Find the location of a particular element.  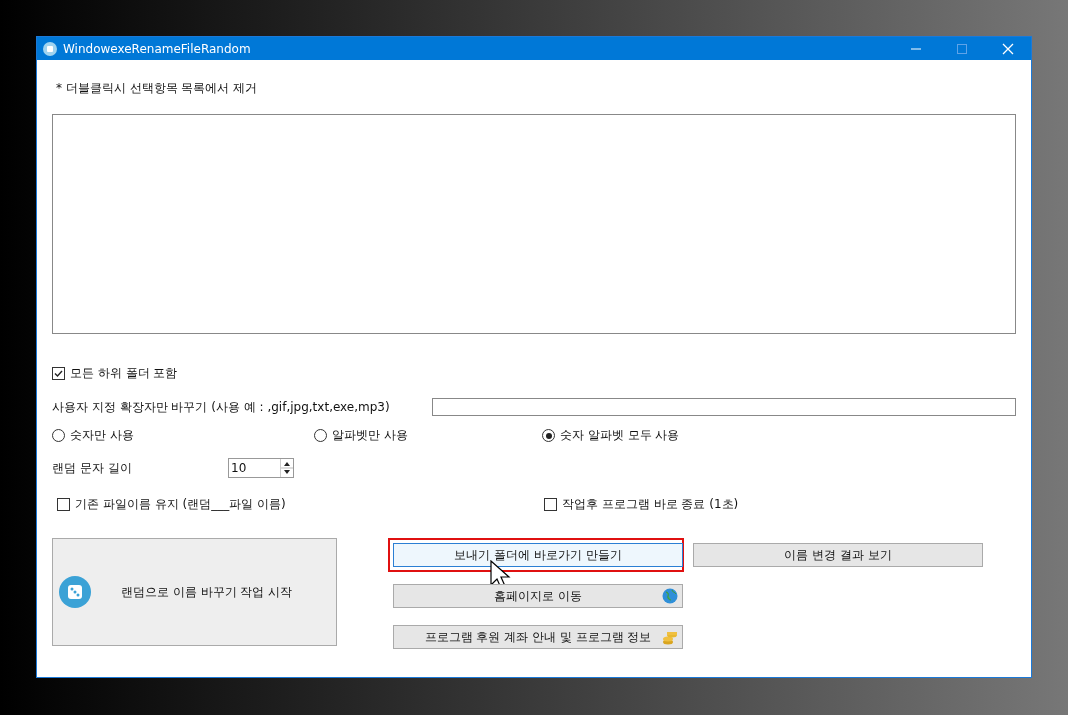

checkbox-label: 작업후 프로그램 바로 종료 (1초) is located at coordinates (650, 504).